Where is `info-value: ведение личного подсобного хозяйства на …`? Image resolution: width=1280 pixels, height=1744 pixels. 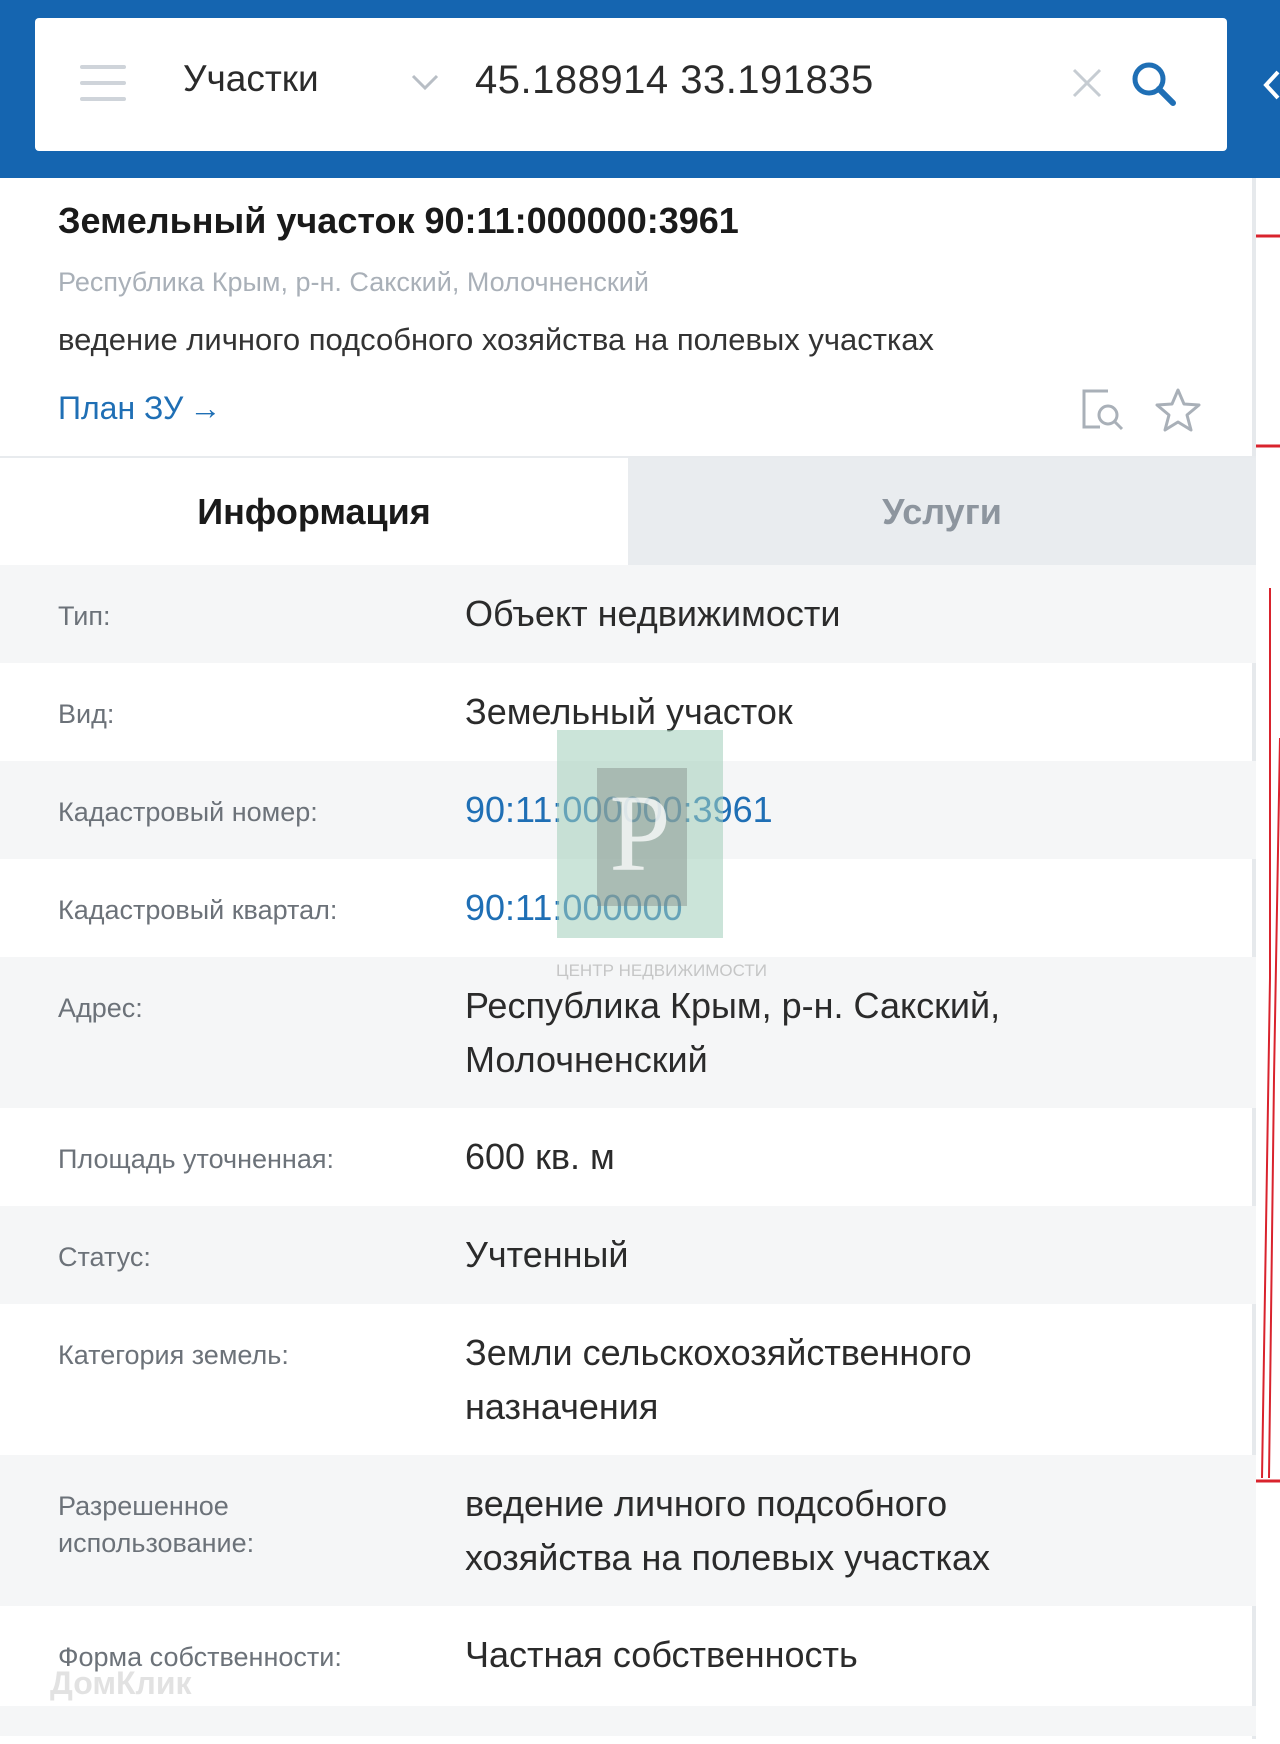 info-value: ведение личного подсобного хозяйства на … is located at coordinates (835, 1531).